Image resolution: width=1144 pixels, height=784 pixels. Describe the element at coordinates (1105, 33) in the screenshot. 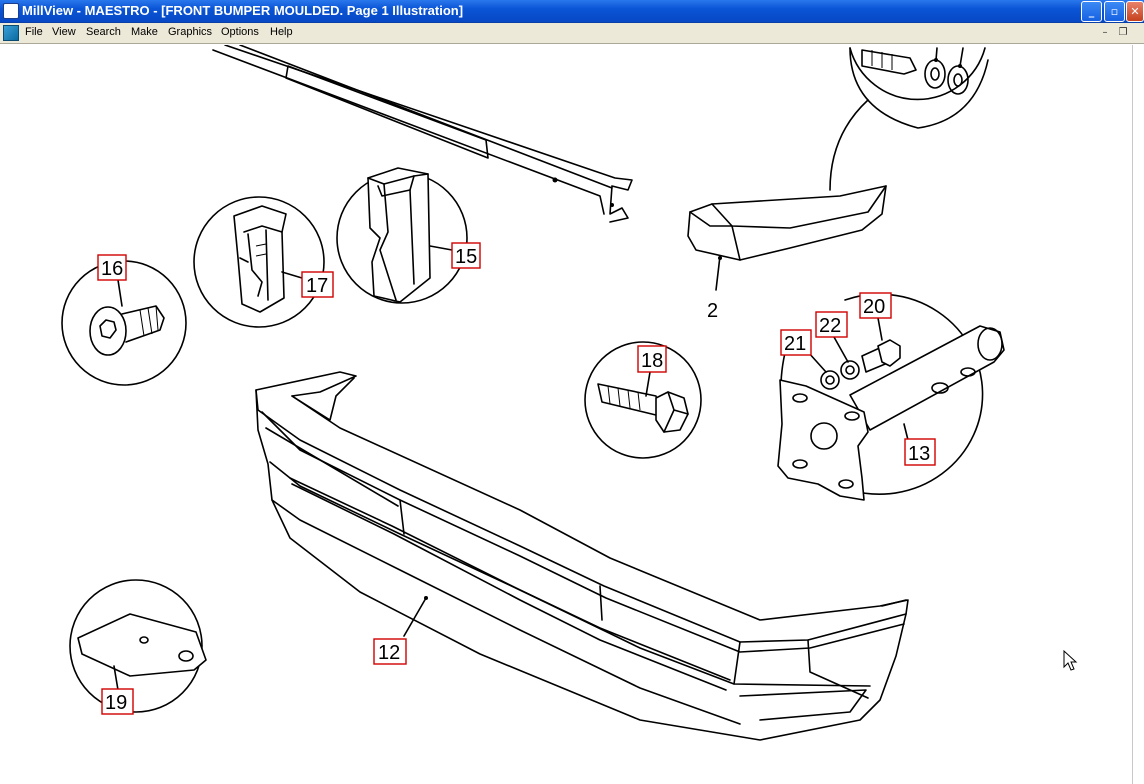

I see `mdi-minimize-button: –` at that location.